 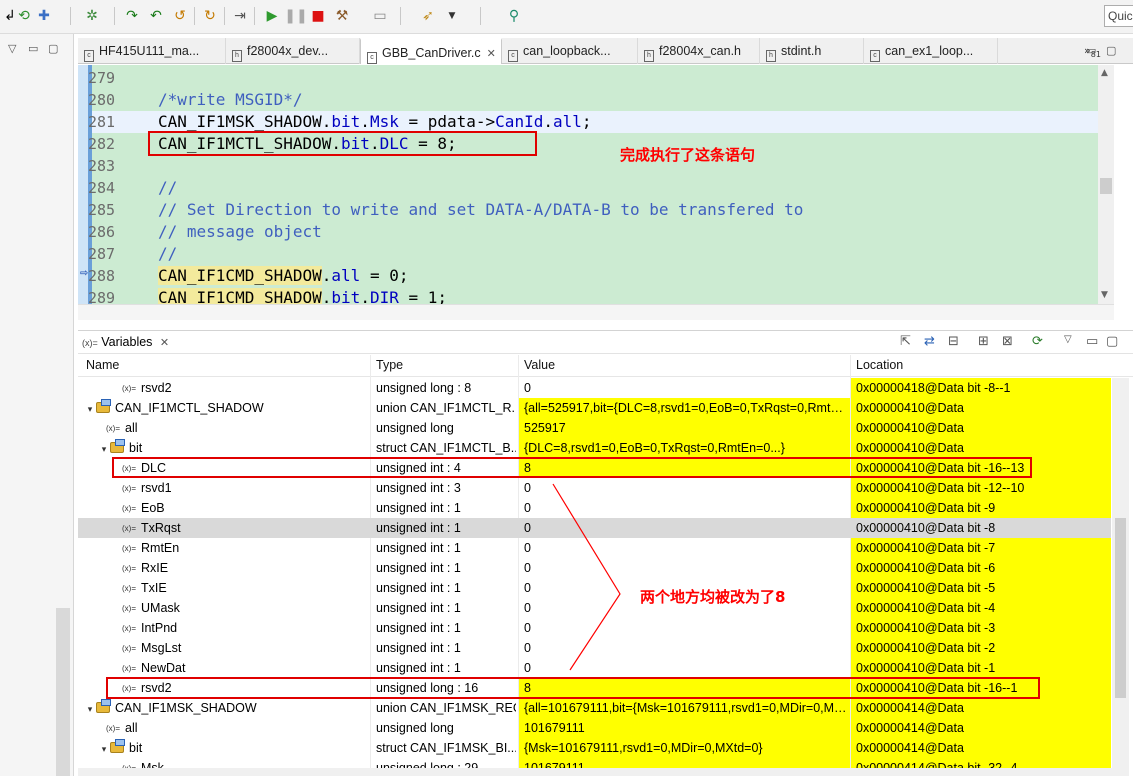 I want to click on collapse-icon: ▽, so click(x=12, y=48).